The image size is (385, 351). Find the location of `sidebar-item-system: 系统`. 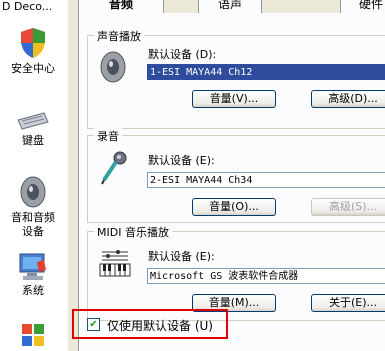

sidebar-item-system: 系统 is located at coordinates (33, 275).